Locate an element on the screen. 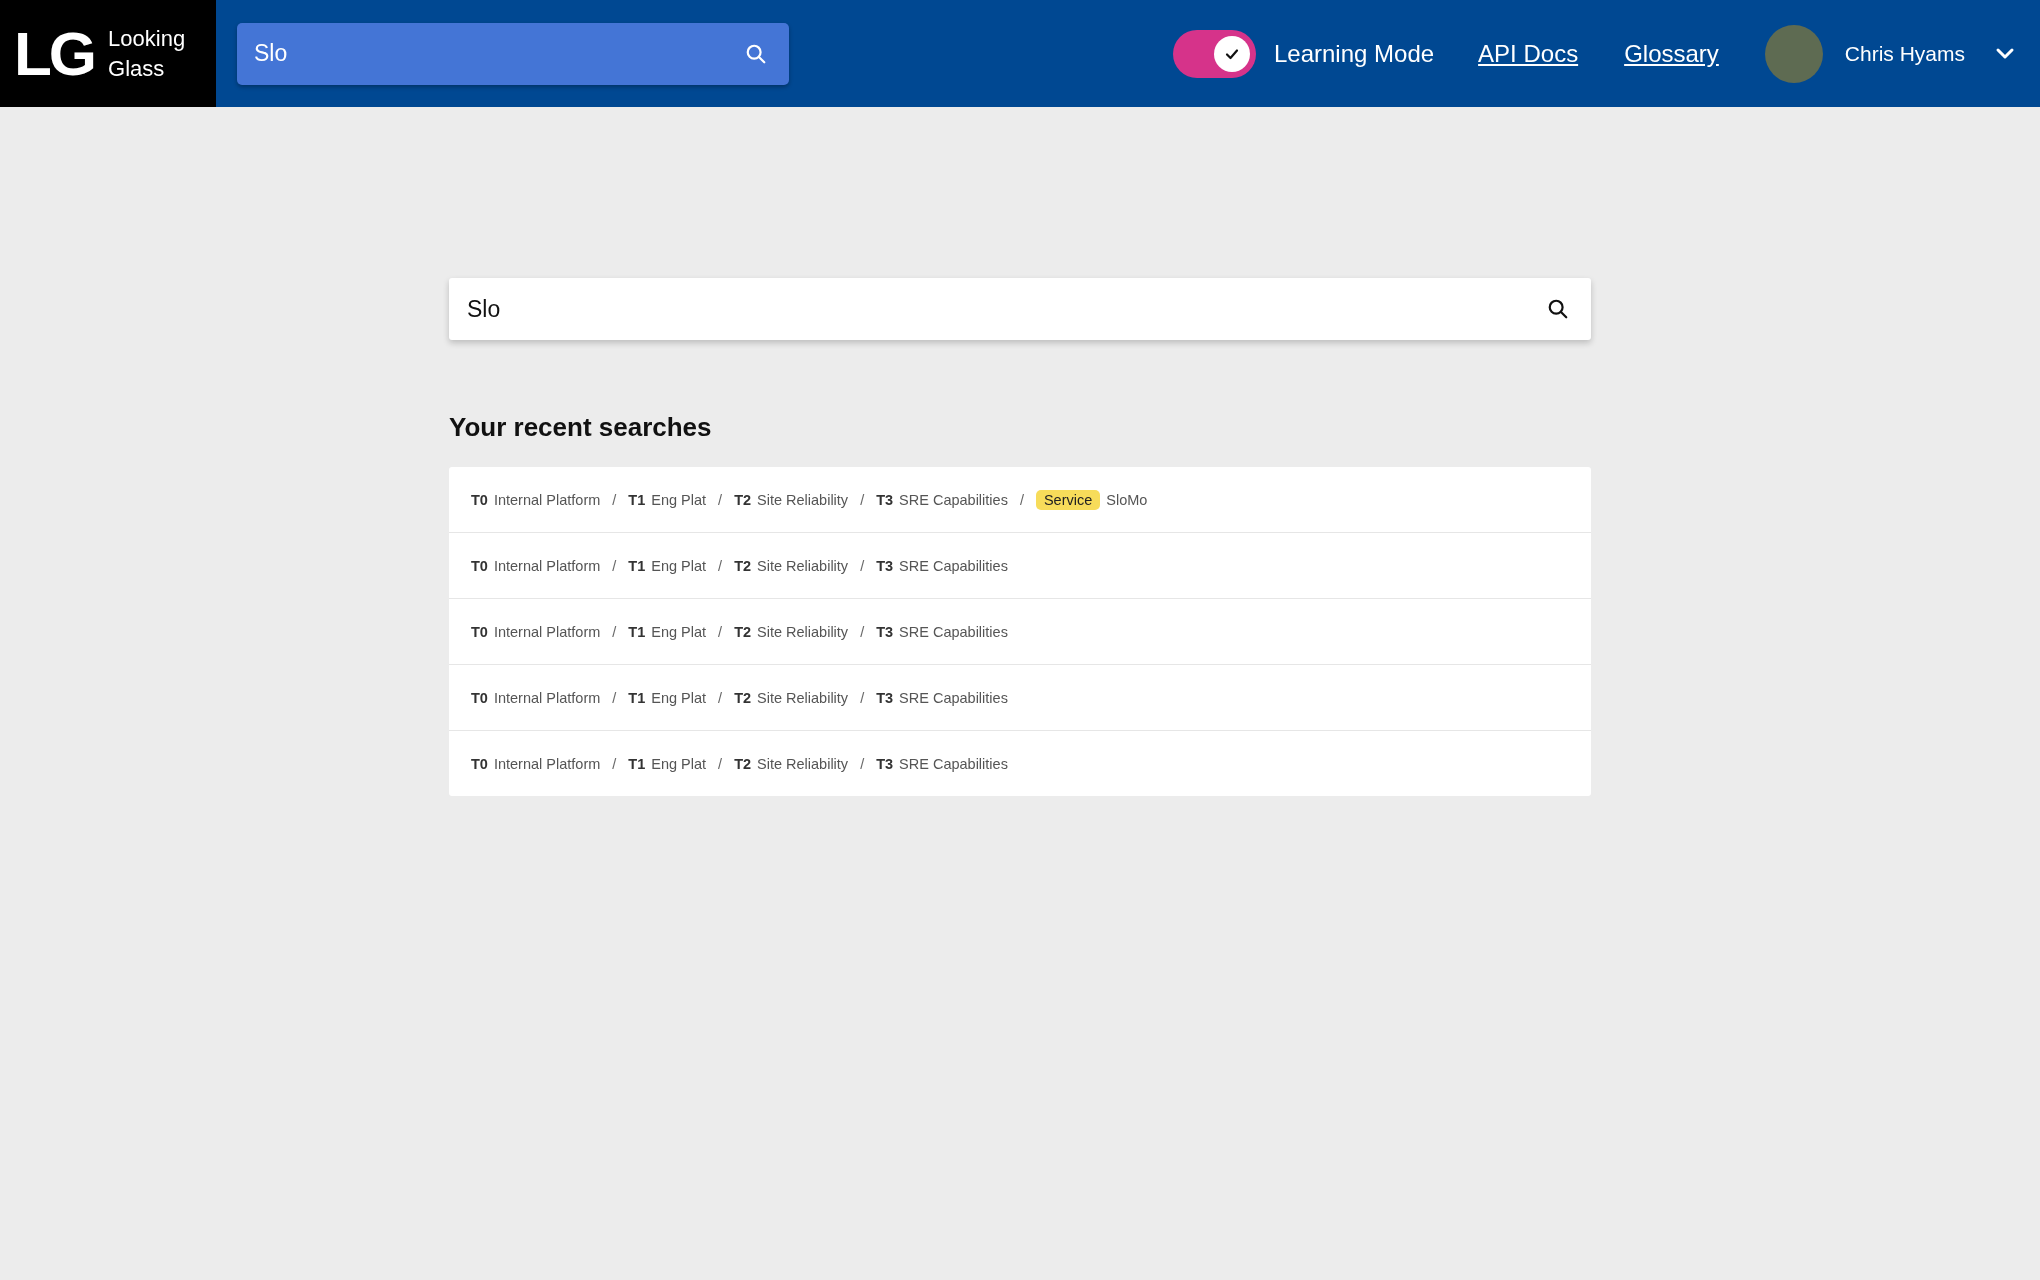 Image resolution: width=2040 pixels, height=1280 pixels. logo-text: Looking is located at coordinates (147, 38).